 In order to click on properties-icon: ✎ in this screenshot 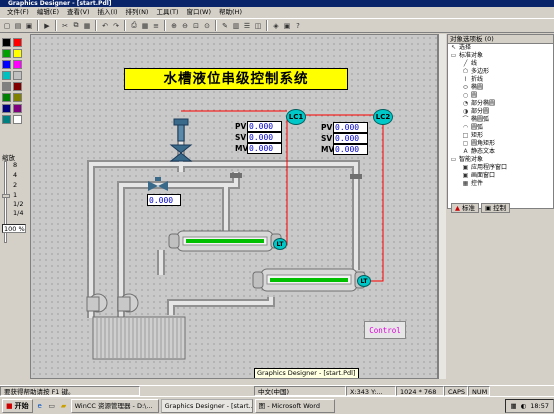, I will do `click(225, 26)`.